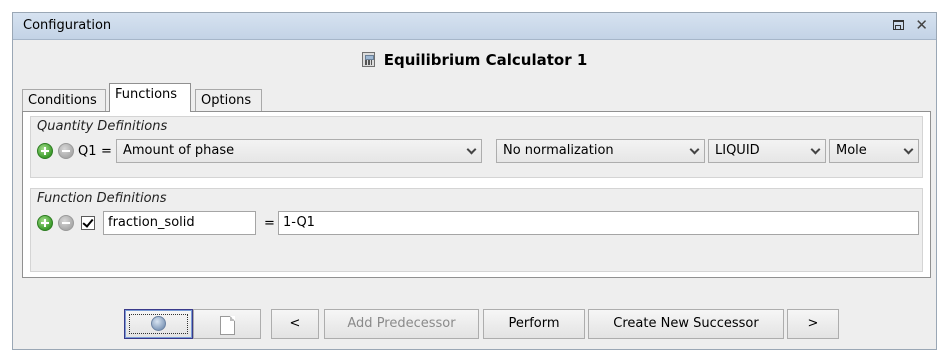 The image size is (940, 351). What do you see at coordinates (598, 223) in the screenshot?
I see `function-expression-field: 1-Q1` at bounding box center [598, 223].